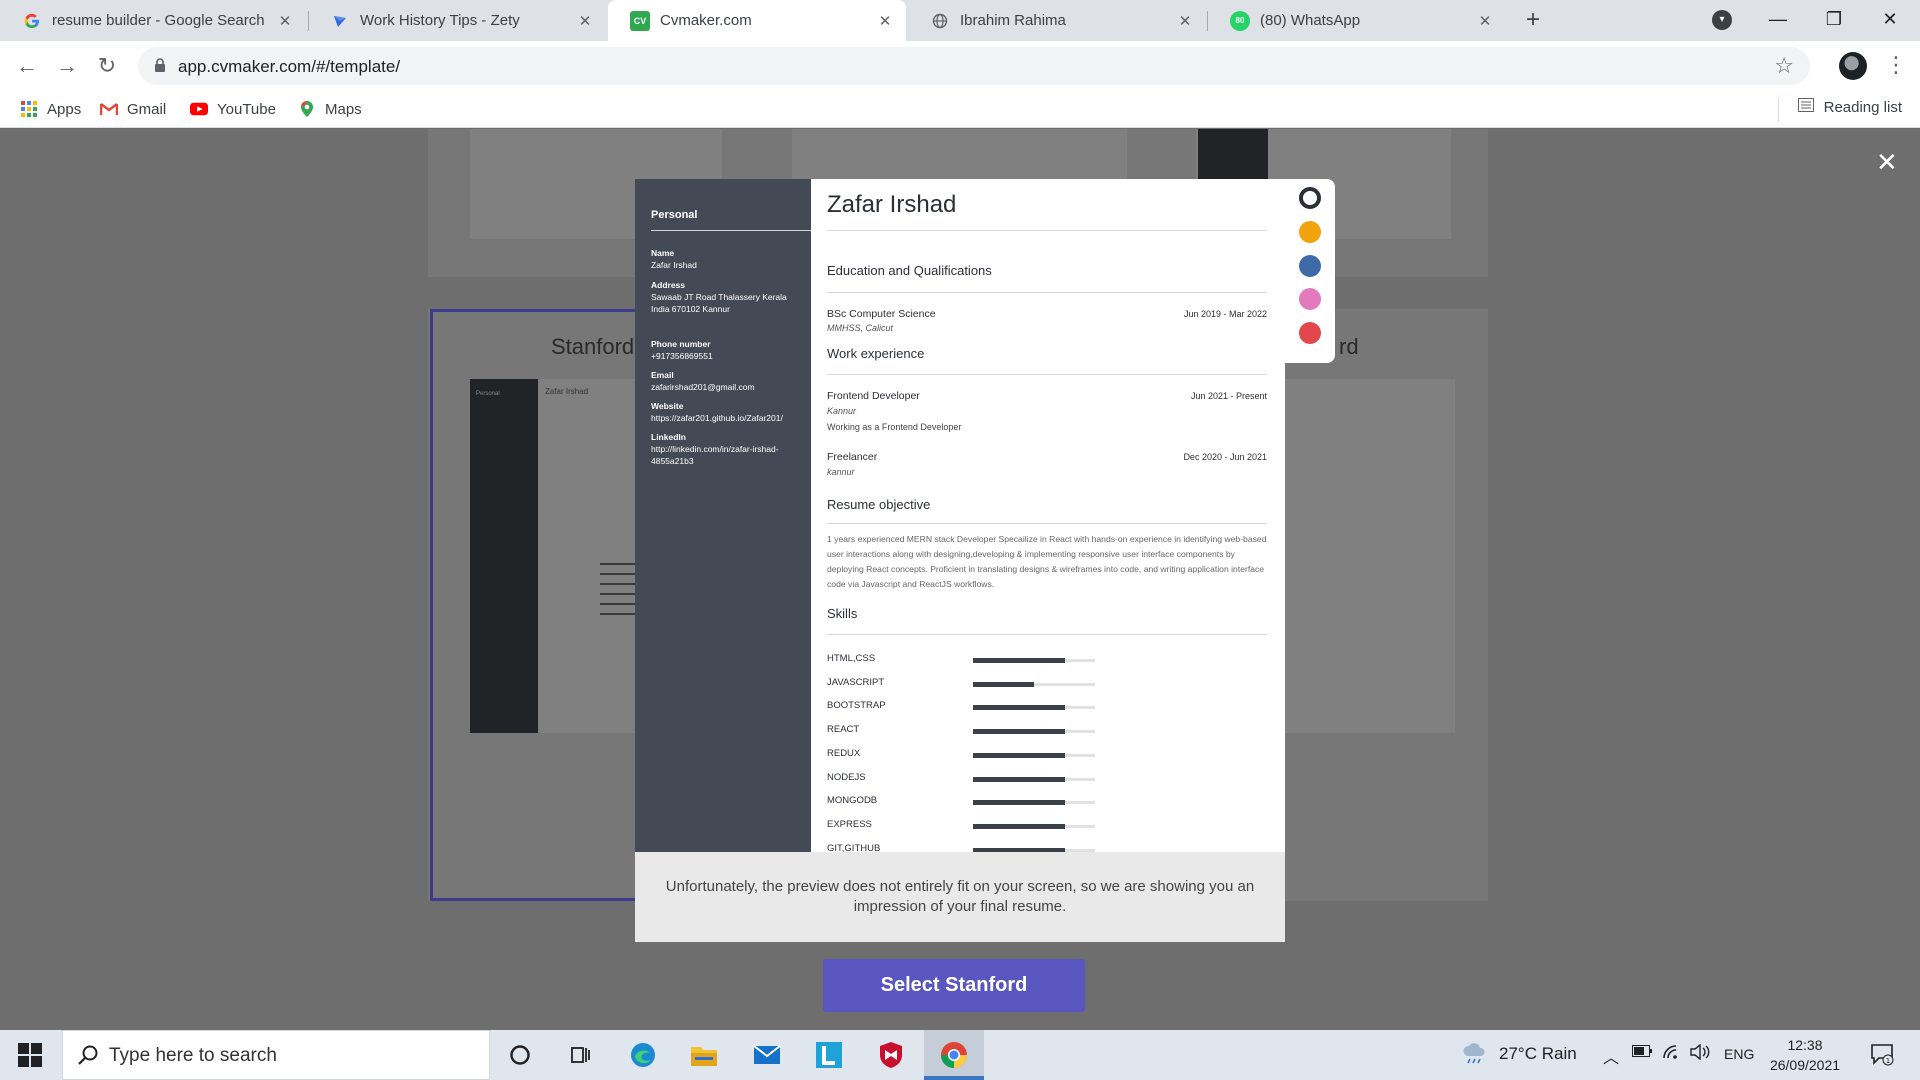  I want to click on reload-icon: ↻, so click(107, 66).